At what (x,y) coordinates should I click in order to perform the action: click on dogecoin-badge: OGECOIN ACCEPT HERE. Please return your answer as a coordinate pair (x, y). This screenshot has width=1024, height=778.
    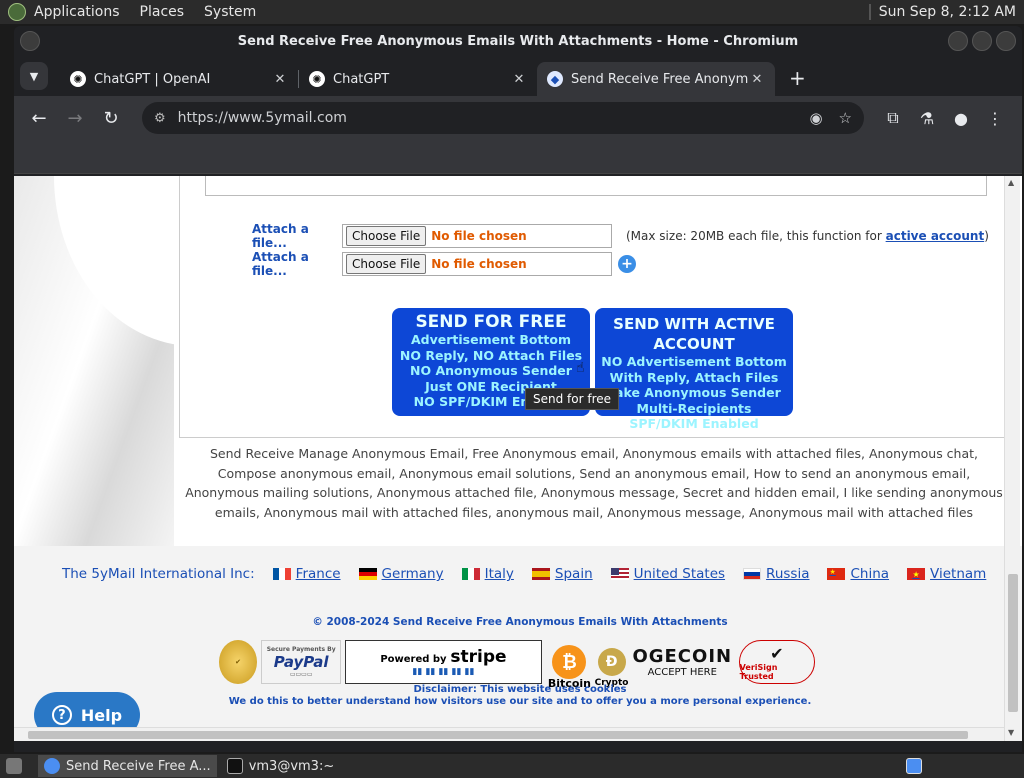
    Looking at the image, I should click on (682, 662).